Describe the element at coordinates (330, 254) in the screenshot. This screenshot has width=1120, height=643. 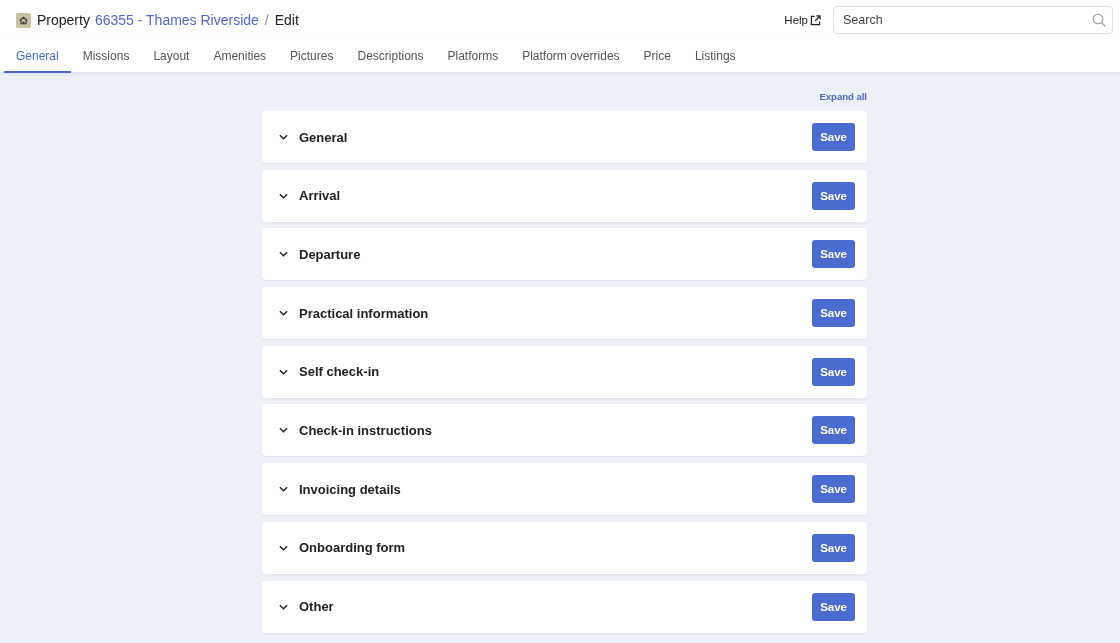
I see `section-title: Departure` at that location.